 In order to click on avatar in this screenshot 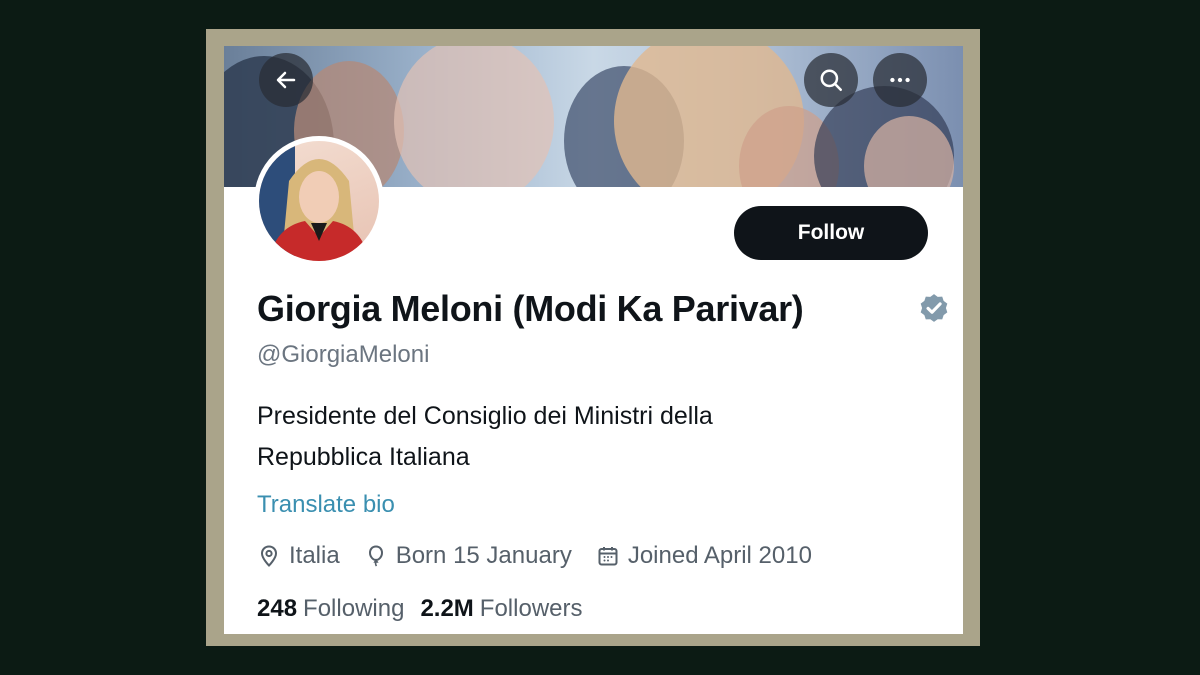, I will do `click(319, 201)`.